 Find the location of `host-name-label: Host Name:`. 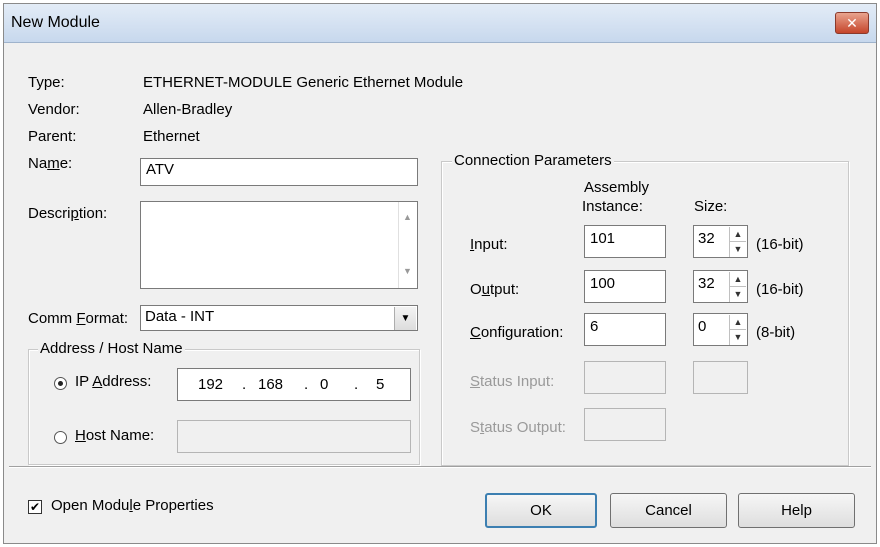

host-name-label: Host Name: is located at coordinates (115, 435).